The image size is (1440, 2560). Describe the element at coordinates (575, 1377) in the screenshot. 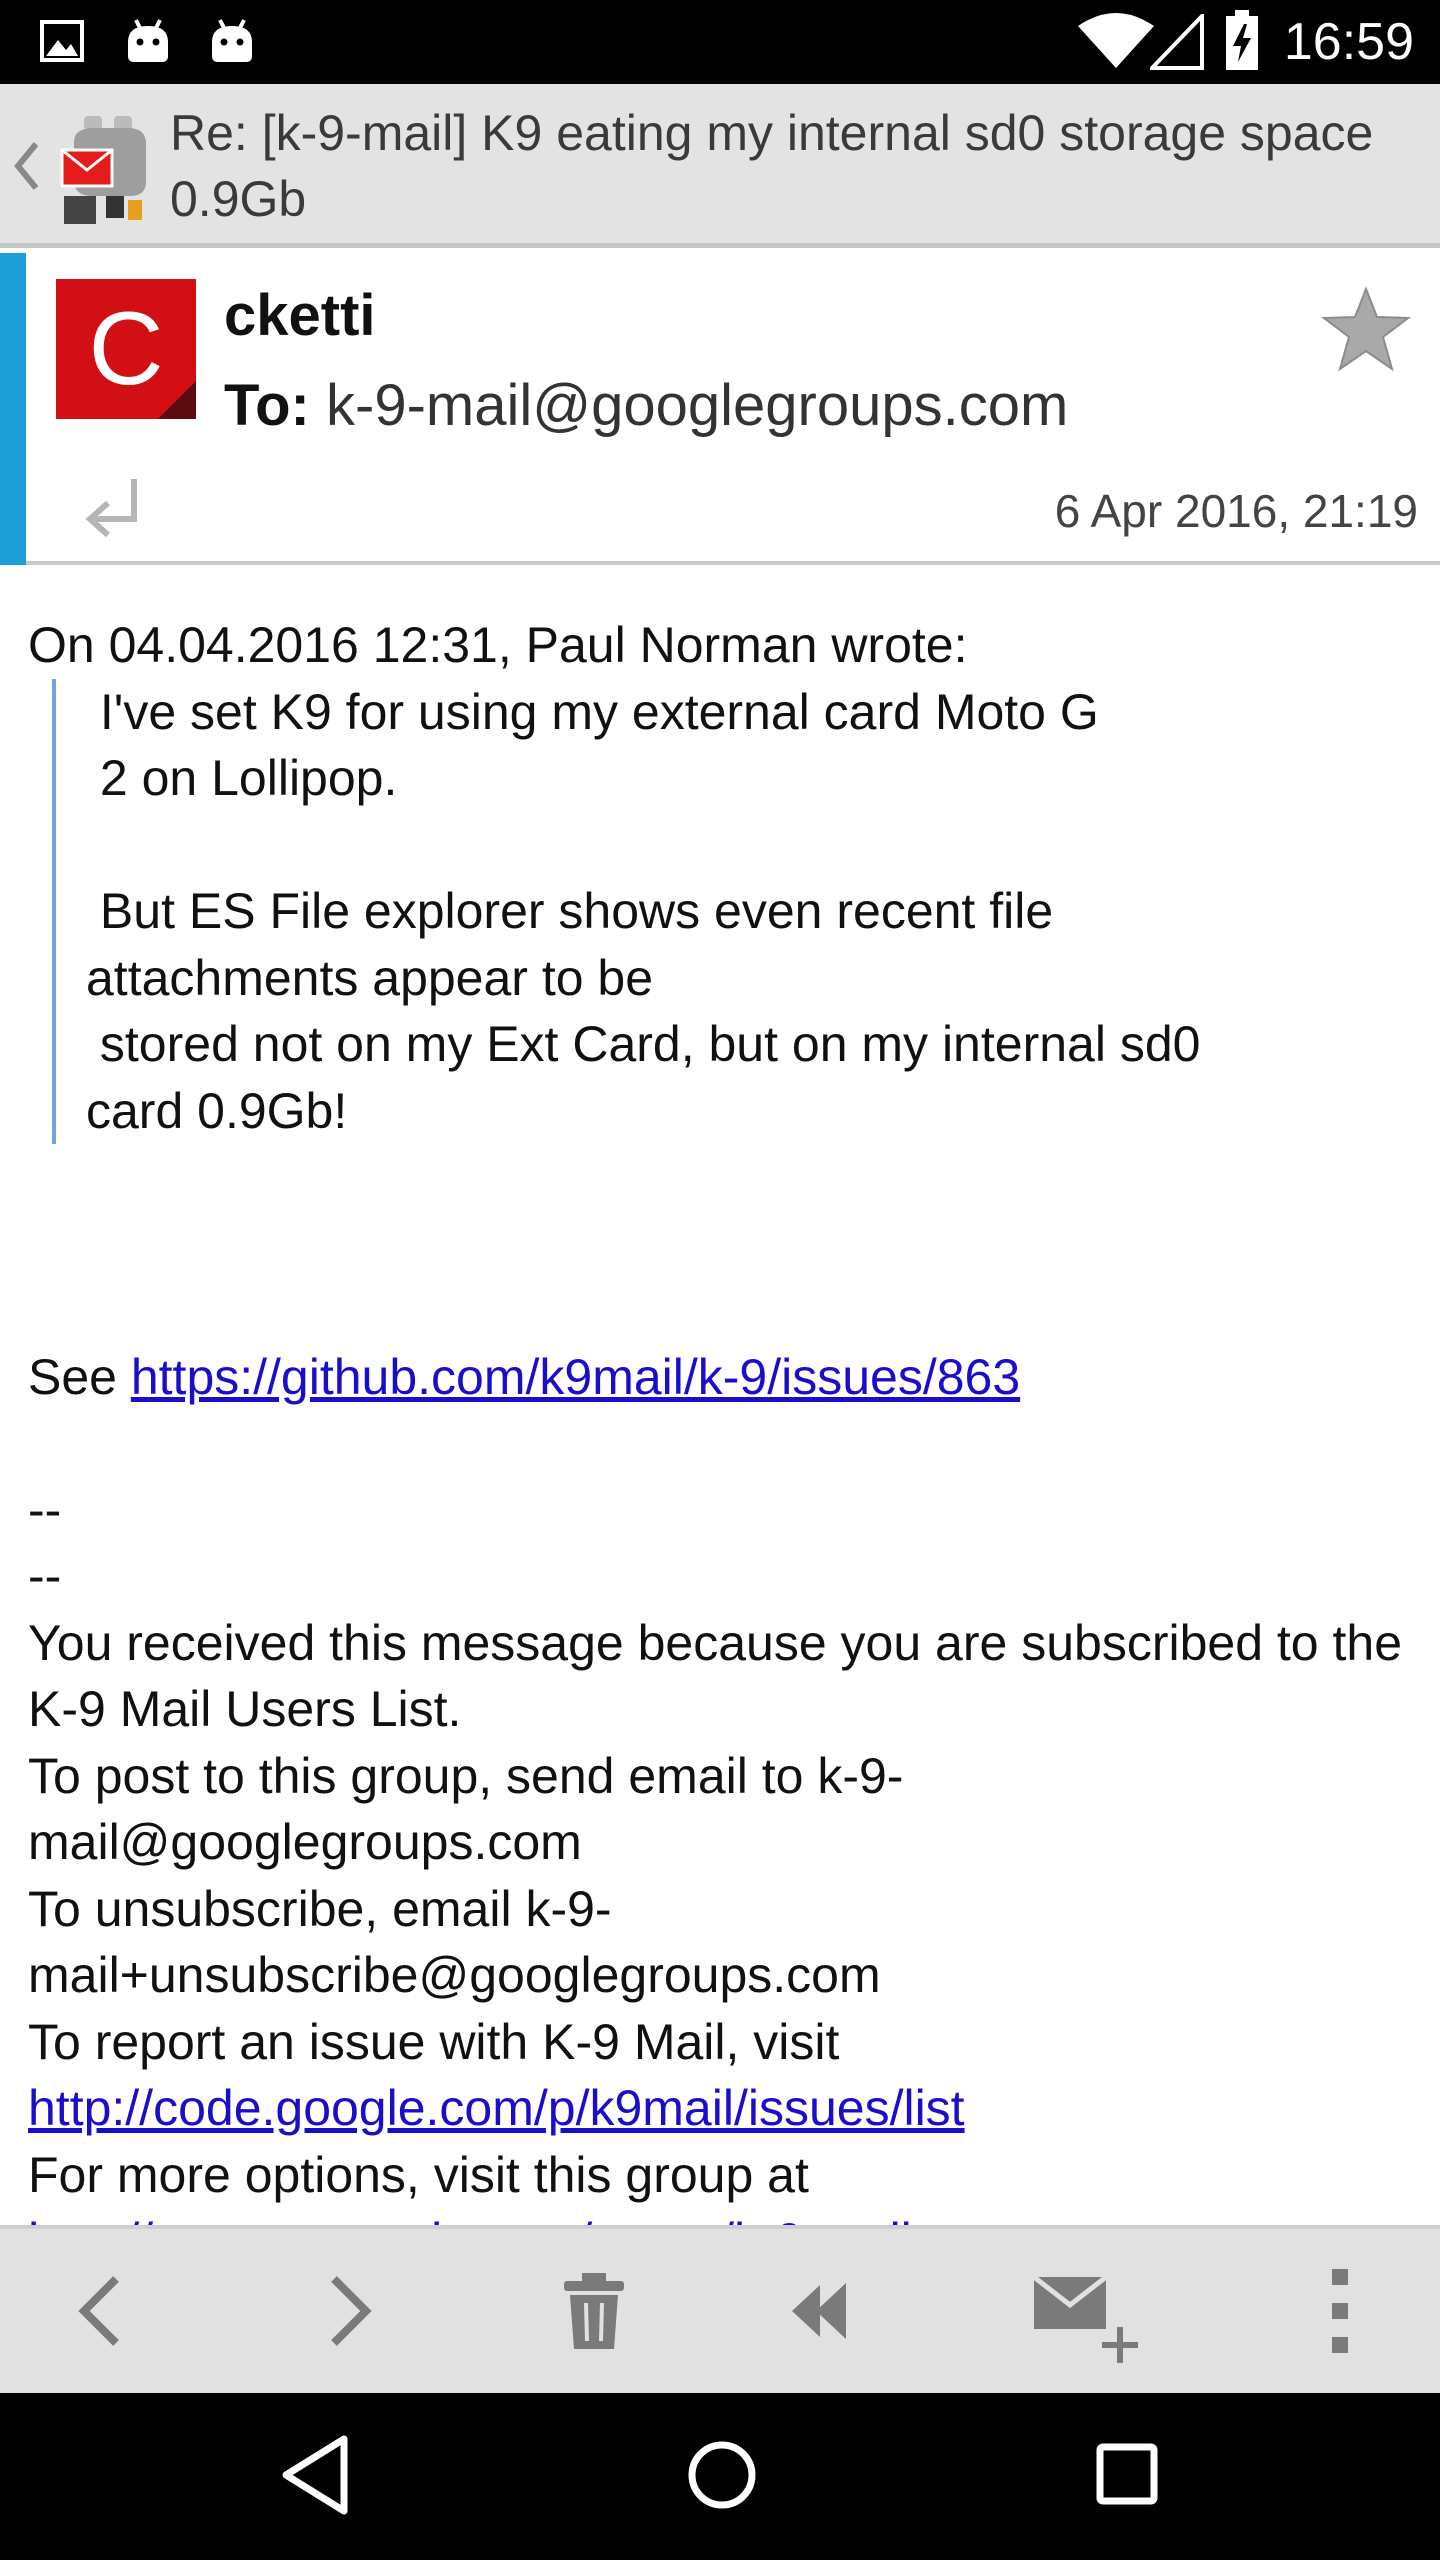

I see `github-issue-link: https://github.com/k9mail/k-9/issues/863` at that location.